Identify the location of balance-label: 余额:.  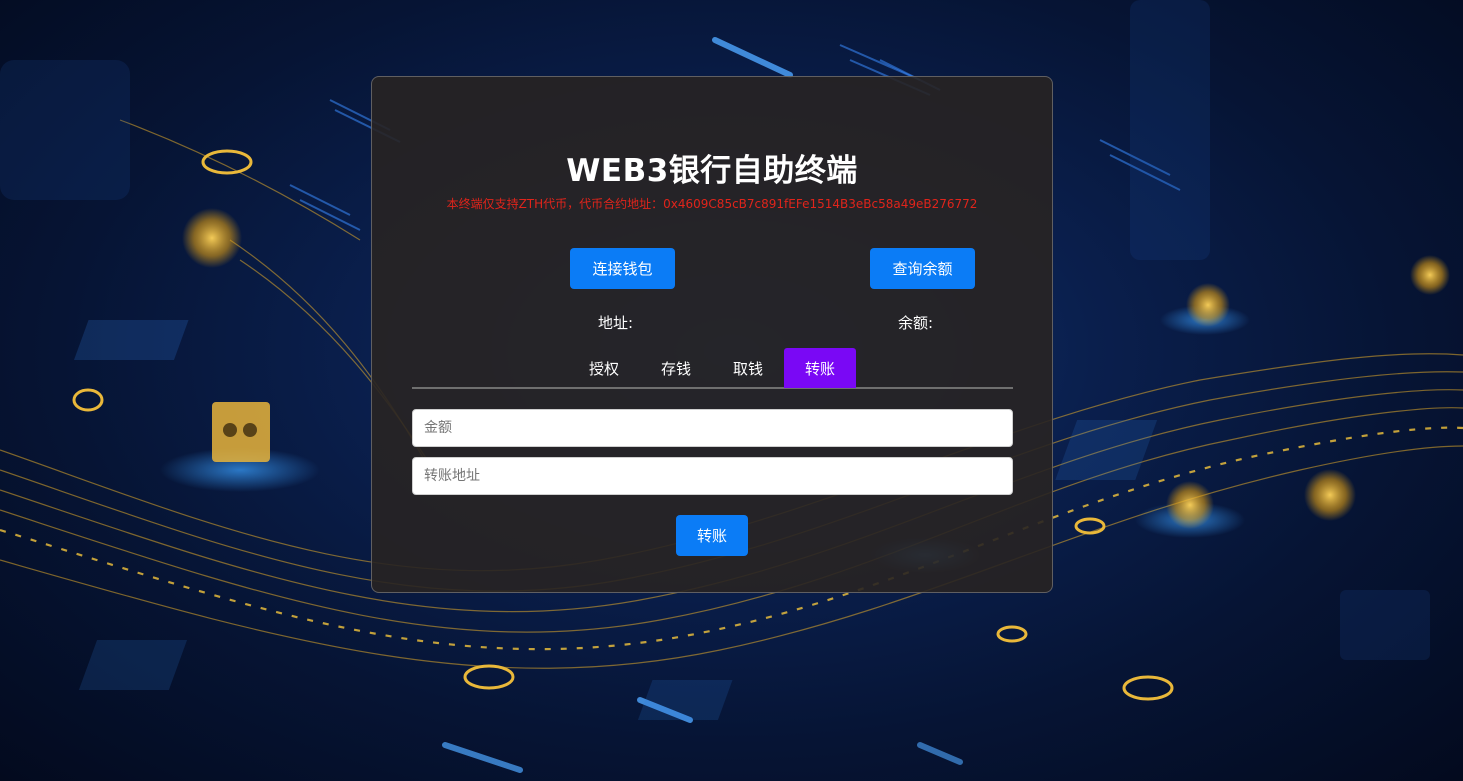
(916, 323).